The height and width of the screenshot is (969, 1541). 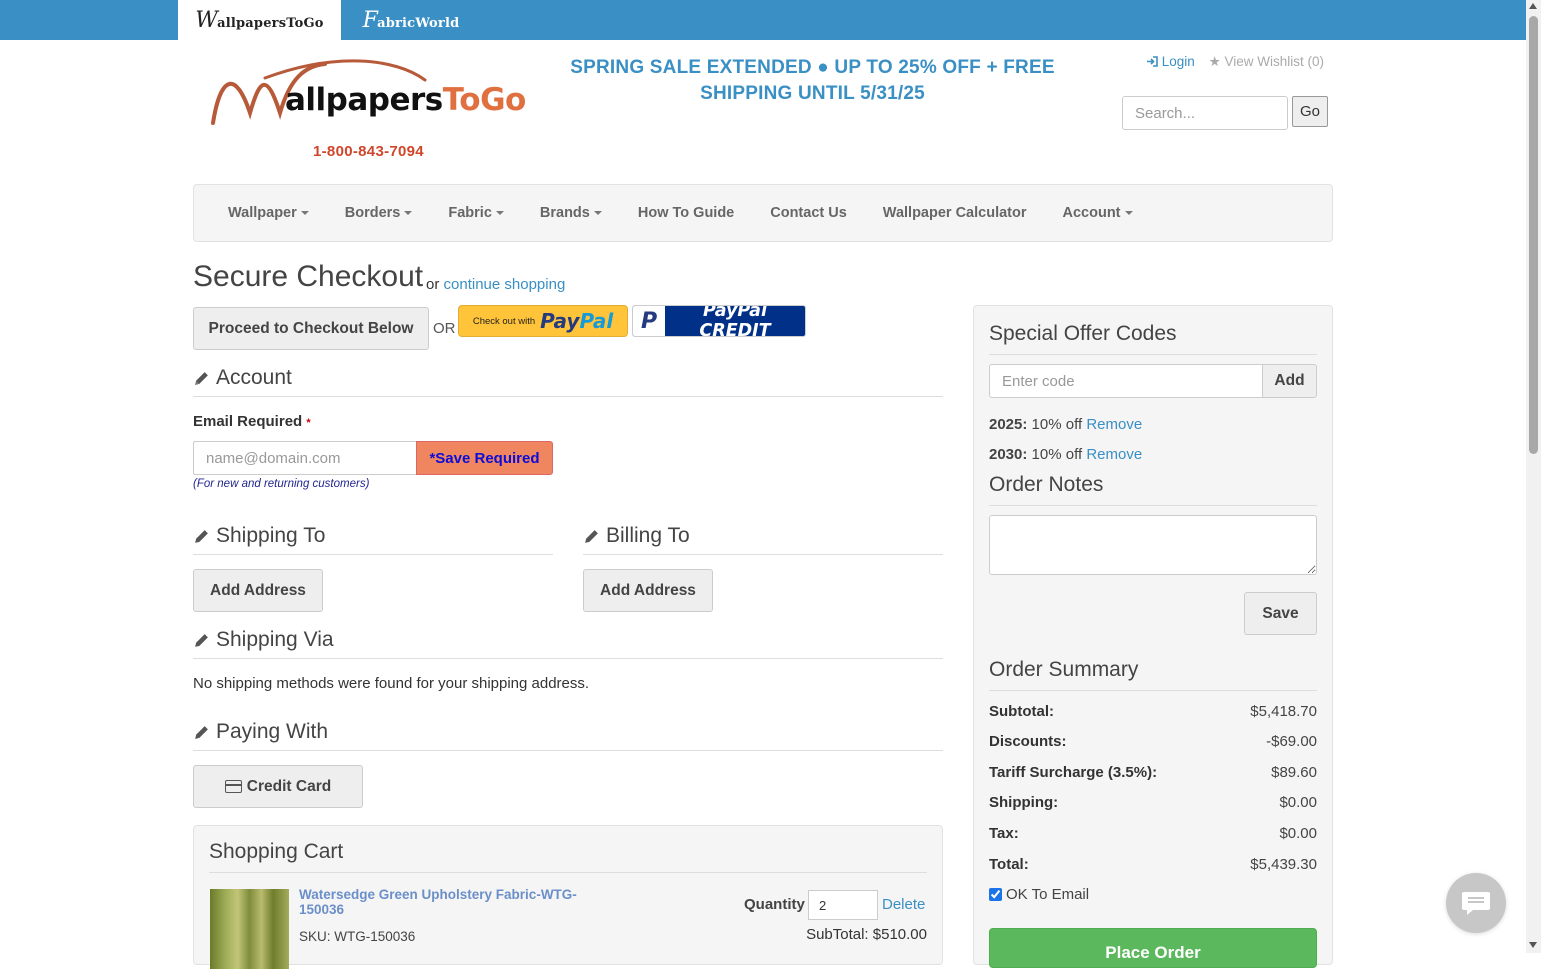 I want to click on paypal-credit-button: P PayPal CREDIT, so click(x=719, y=321).